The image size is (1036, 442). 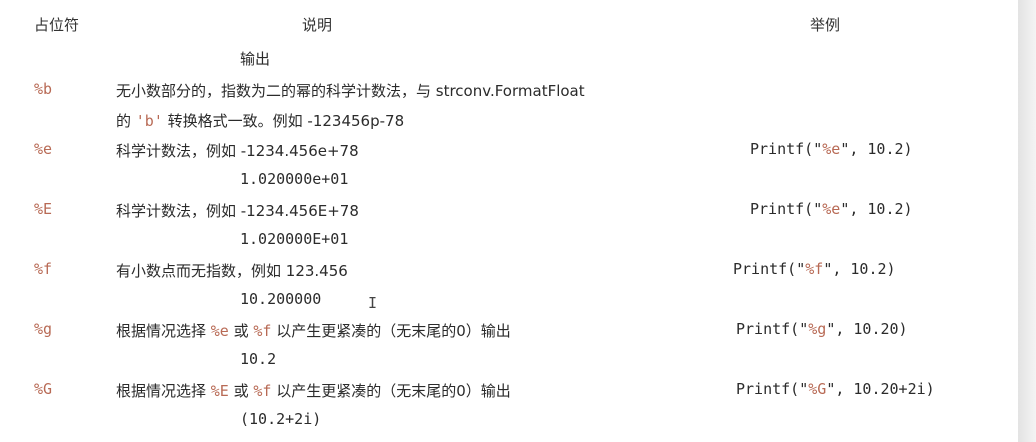 I want to click on code-literal: 'b', so click(x=149, y=121).